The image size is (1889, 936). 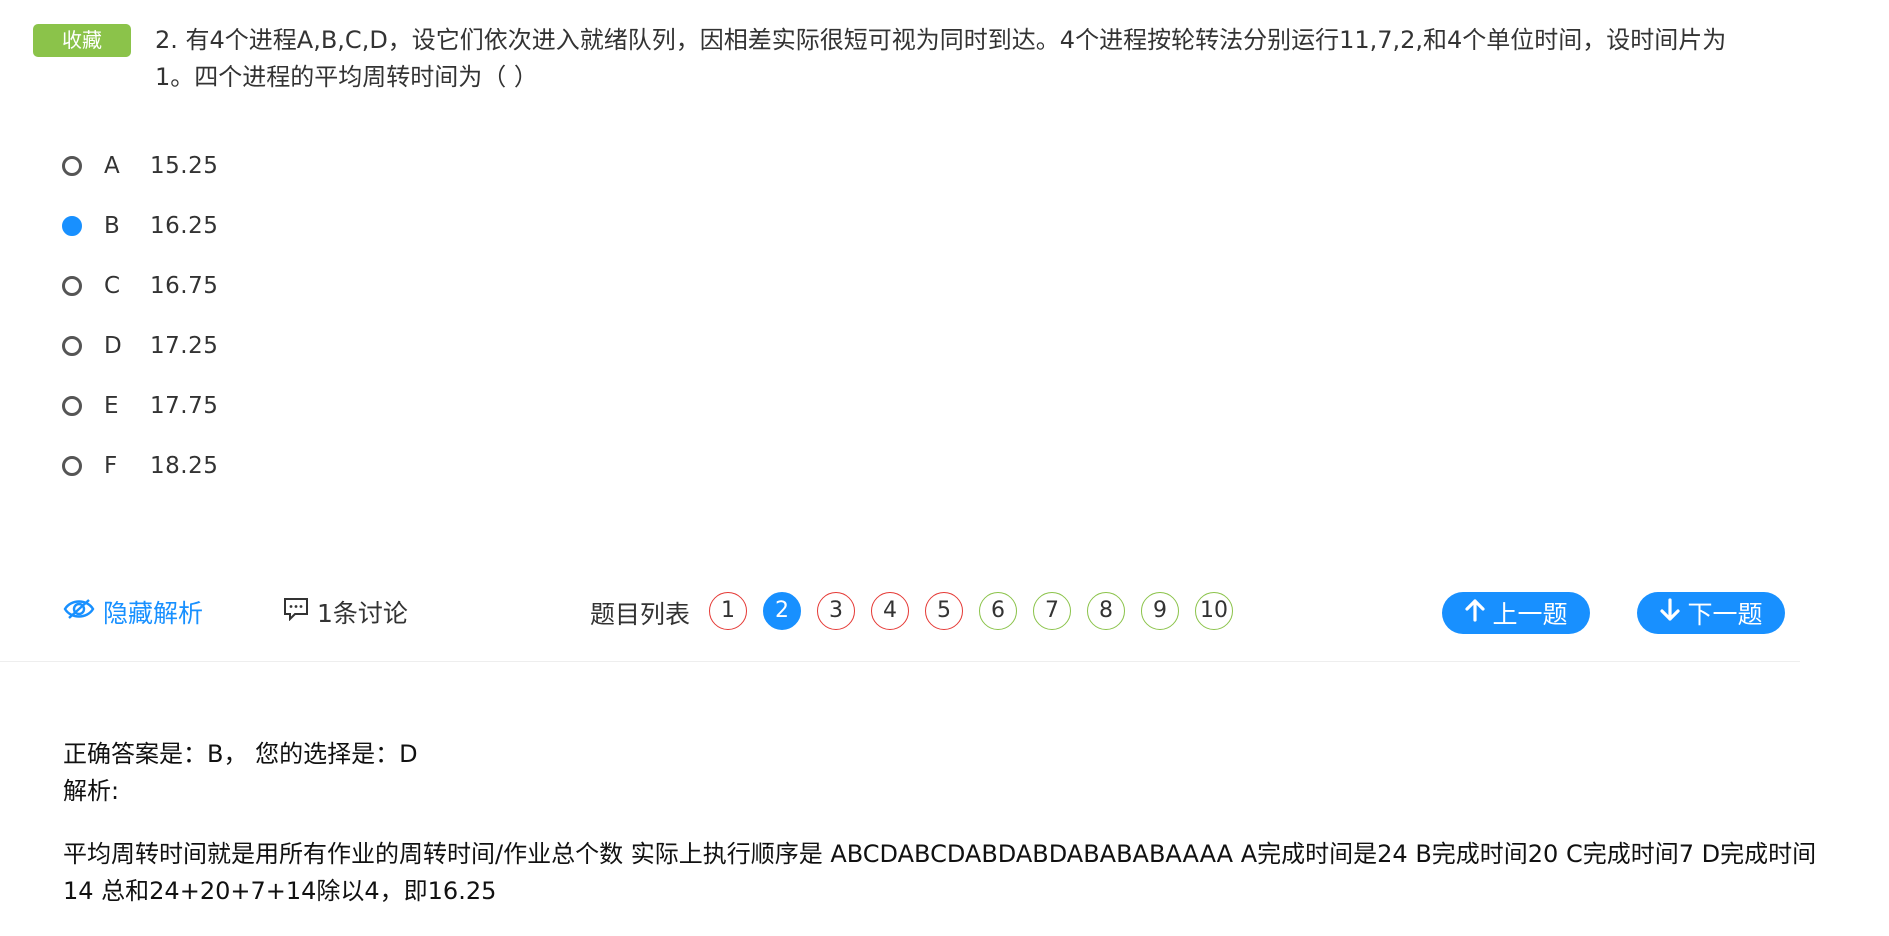 I want to click on option-text: 17.75, so click(x=184, y=406).